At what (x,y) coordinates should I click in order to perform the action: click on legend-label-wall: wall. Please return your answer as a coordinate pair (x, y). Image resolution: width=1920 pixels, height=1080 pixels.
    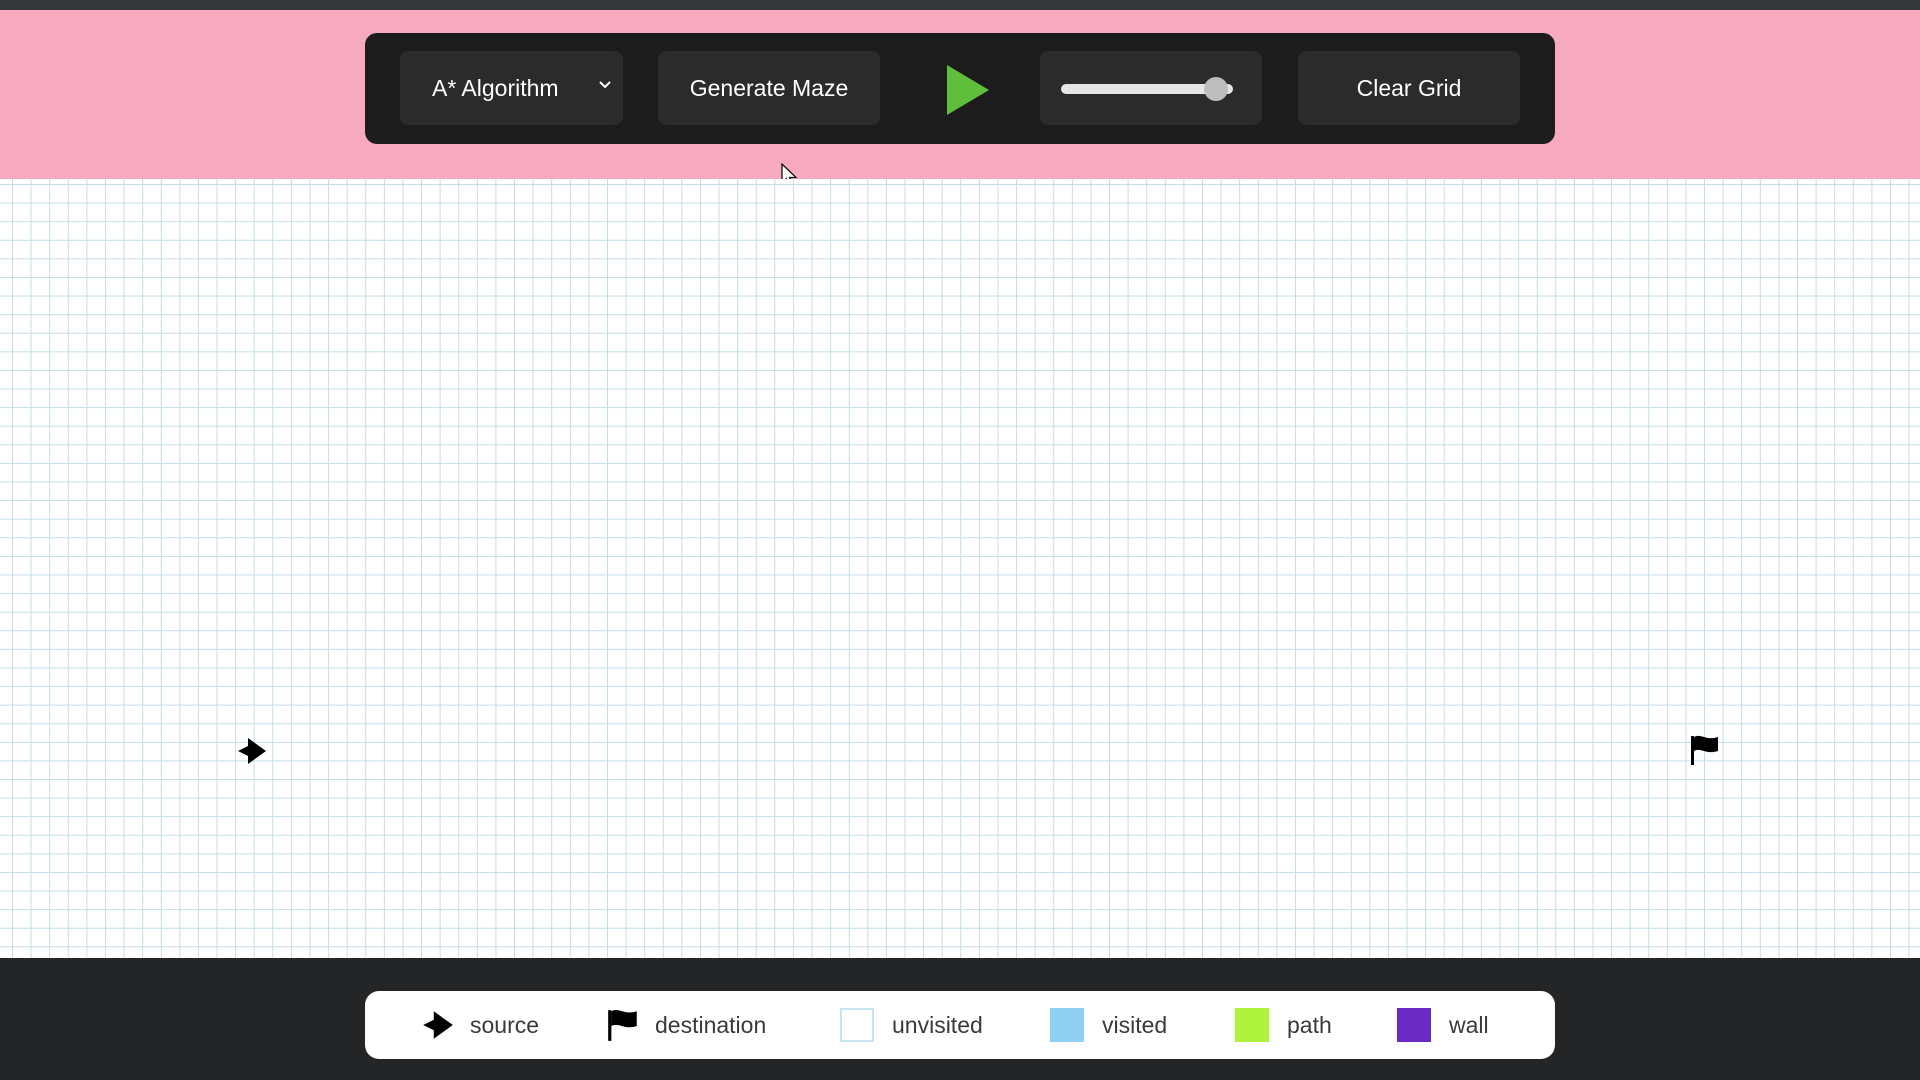
    Looking at the image, I should click on (1469, 1024).